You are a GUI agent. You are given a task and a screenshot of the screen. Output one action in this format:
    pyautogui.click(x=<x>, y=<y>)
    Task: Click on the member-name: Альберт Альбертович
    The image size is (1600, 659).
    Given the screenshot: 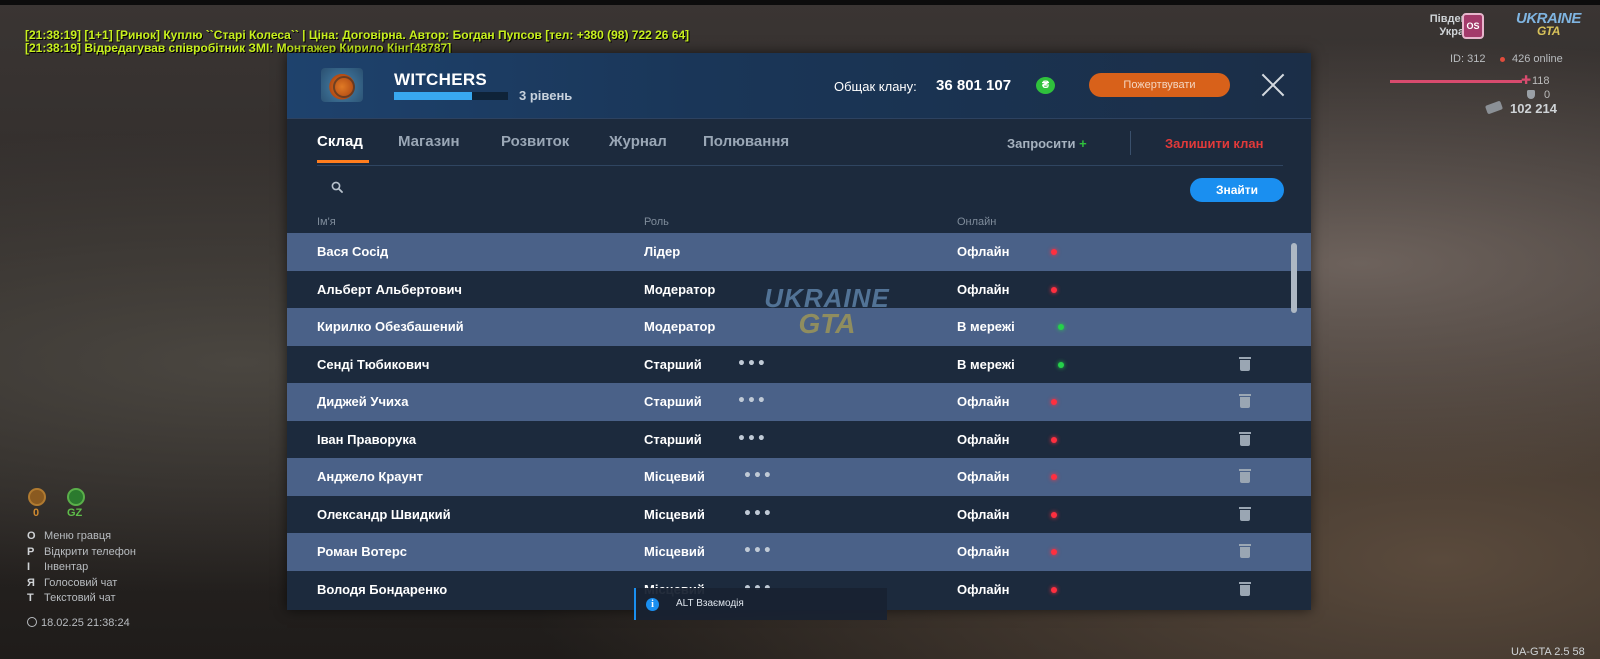 What is the action you would take?
    pyautogui.click(x=389, y=289)
    